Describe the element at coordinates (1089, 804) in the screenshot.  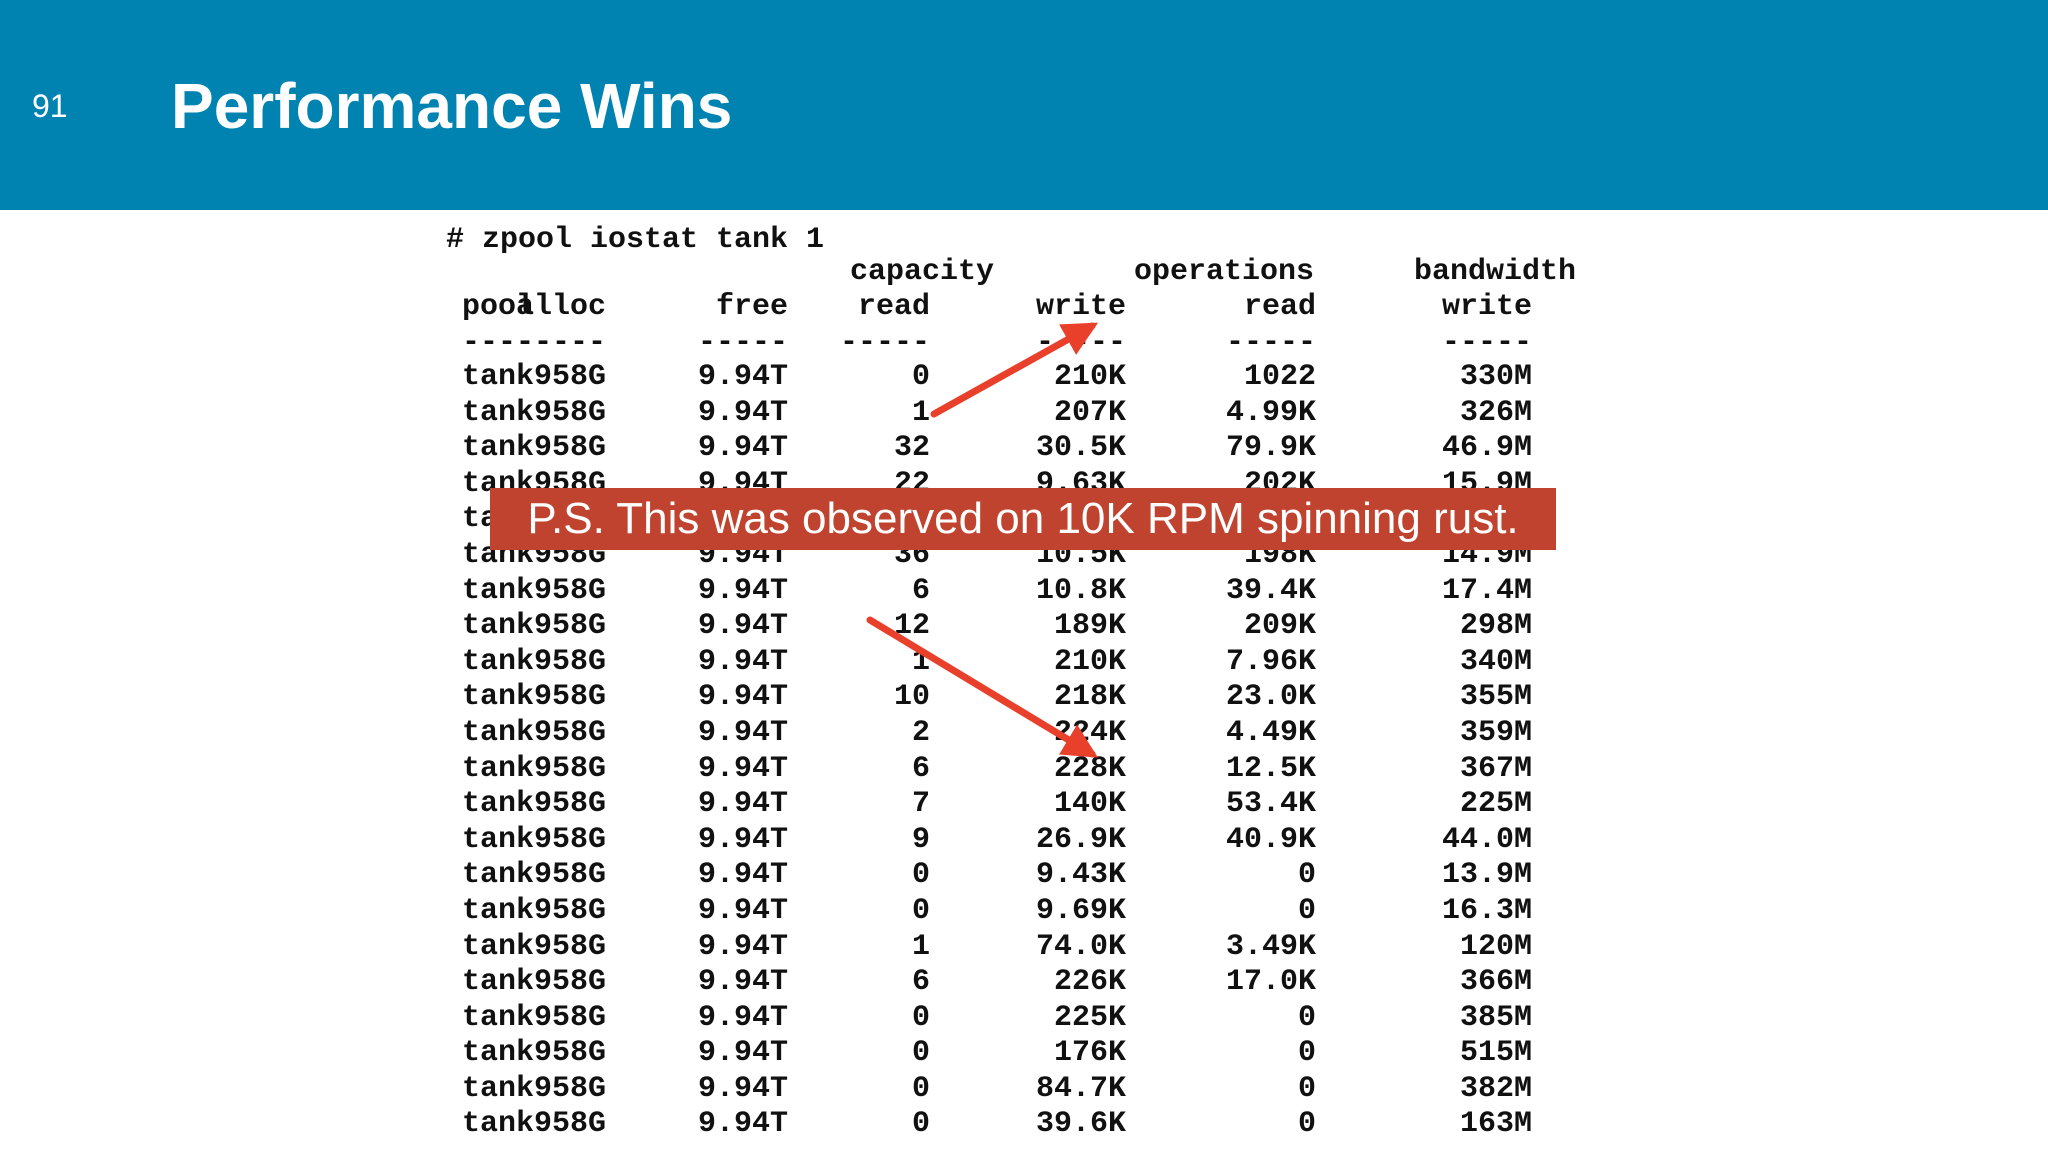
I see `cell-ops-write: 140K` at that location.